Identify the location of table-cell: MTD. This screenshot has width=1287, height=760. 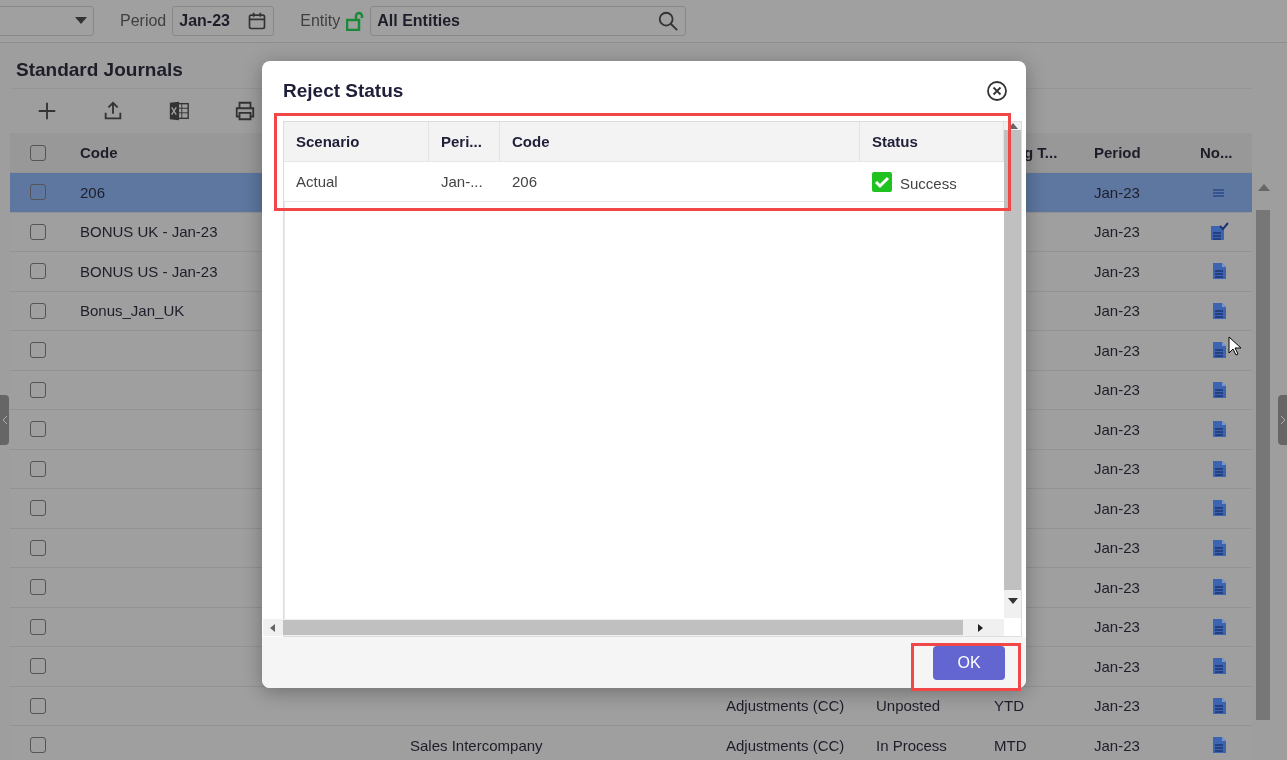
(1010, 745).